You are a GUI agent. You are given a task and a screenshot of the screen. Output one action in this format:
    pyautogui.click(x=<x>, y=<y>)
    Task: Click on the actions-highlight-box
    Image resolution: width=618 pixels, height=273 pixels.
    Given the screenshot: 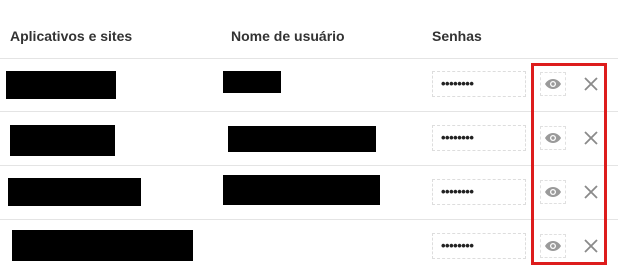 What is the action you would take?
    pyautogui.click(x=569, y=164)
    